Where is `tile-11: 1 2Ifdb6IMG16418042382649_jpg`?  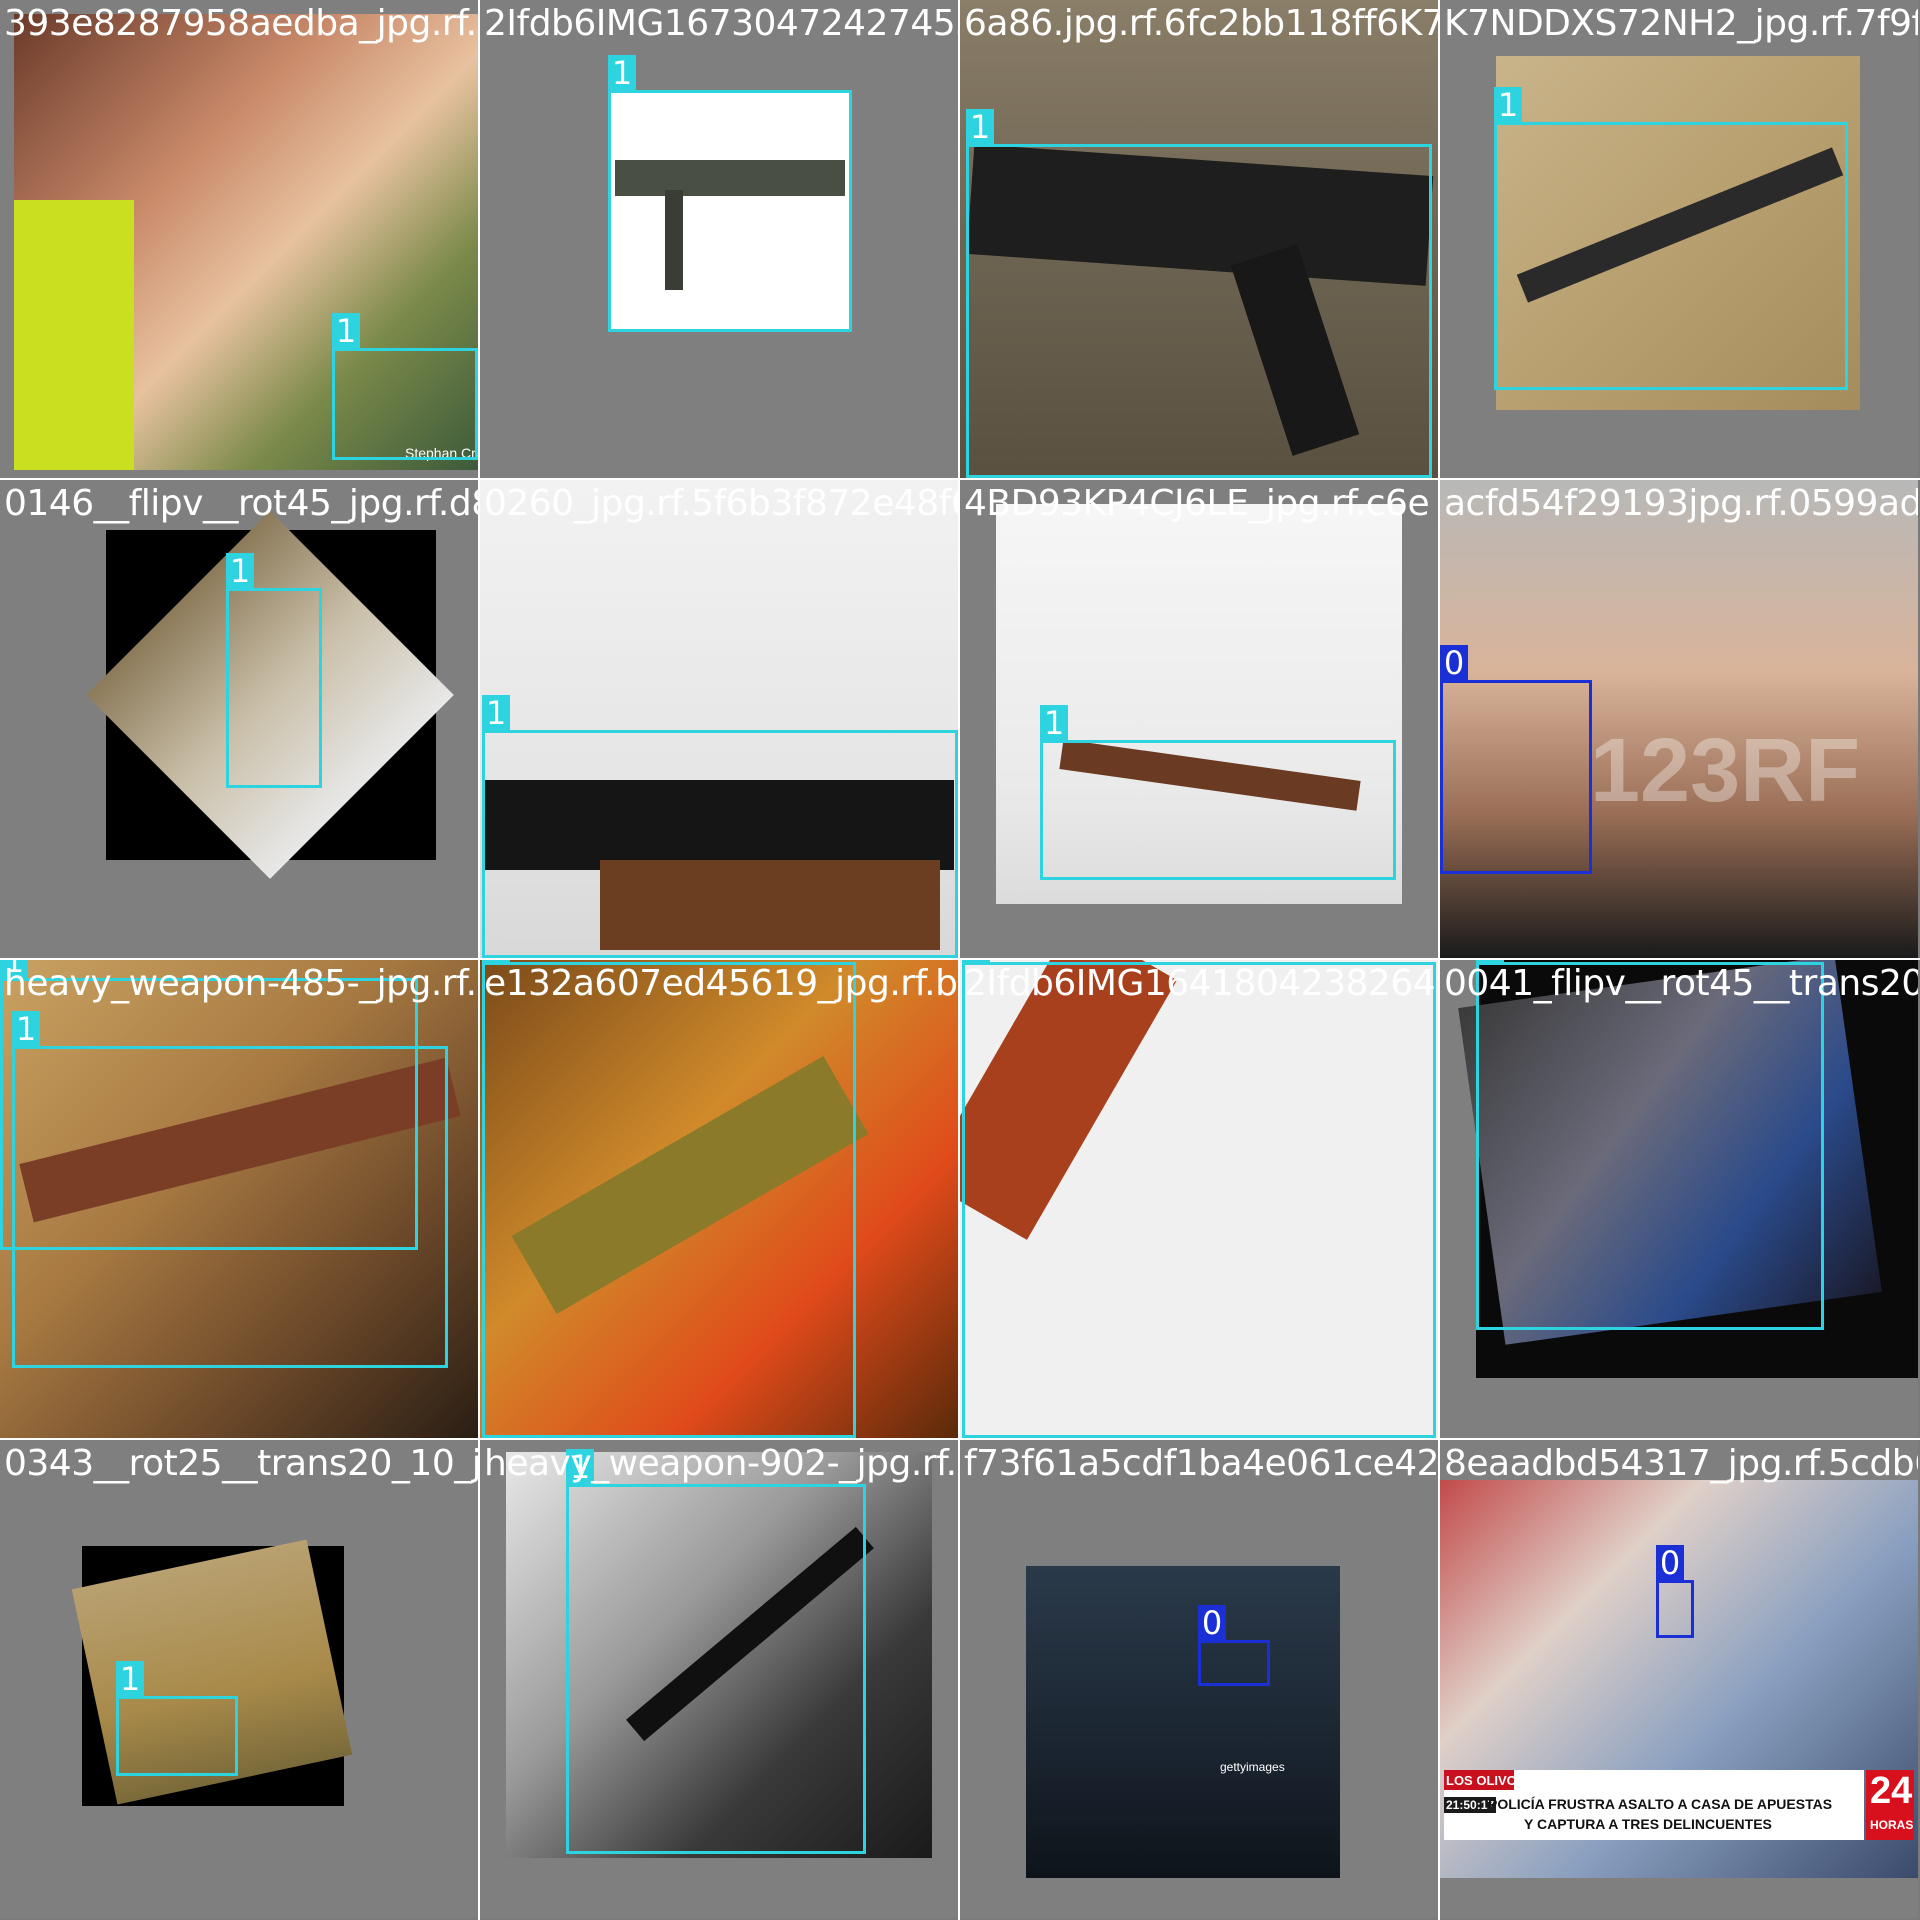
tile-11: 1 2Ifdb6IMG16418042382649_jpg is located at coordinates (1199, 1199).